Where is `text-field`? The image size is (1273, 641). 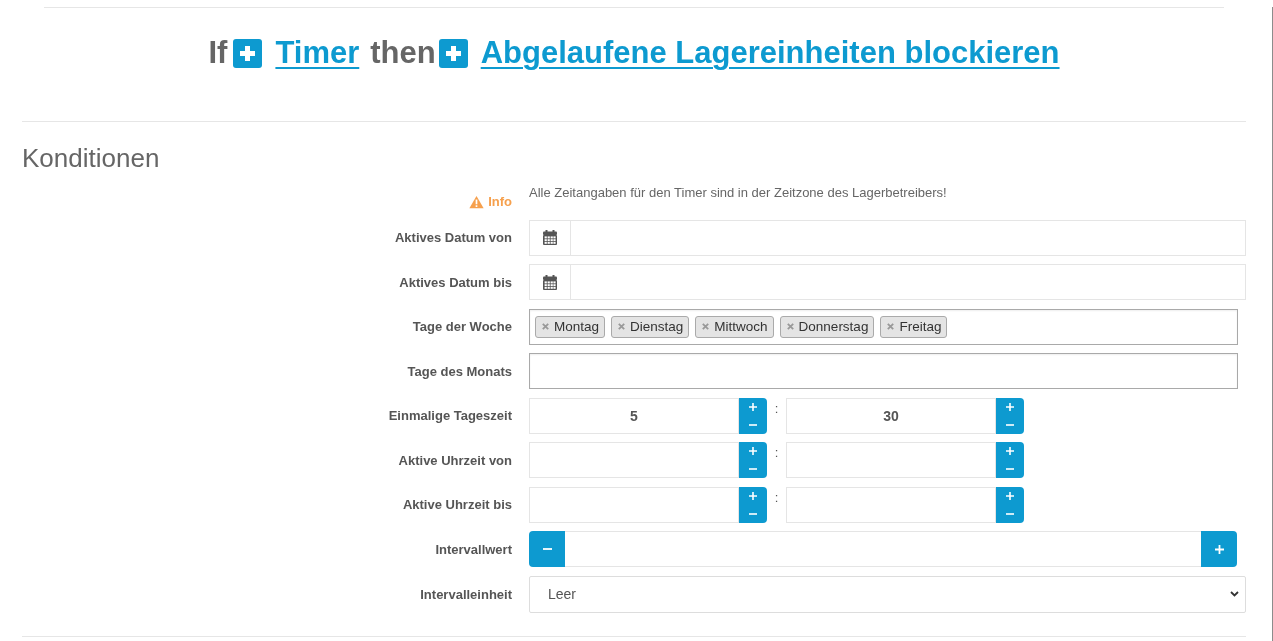 text-field is located at coordinates (883, 371).